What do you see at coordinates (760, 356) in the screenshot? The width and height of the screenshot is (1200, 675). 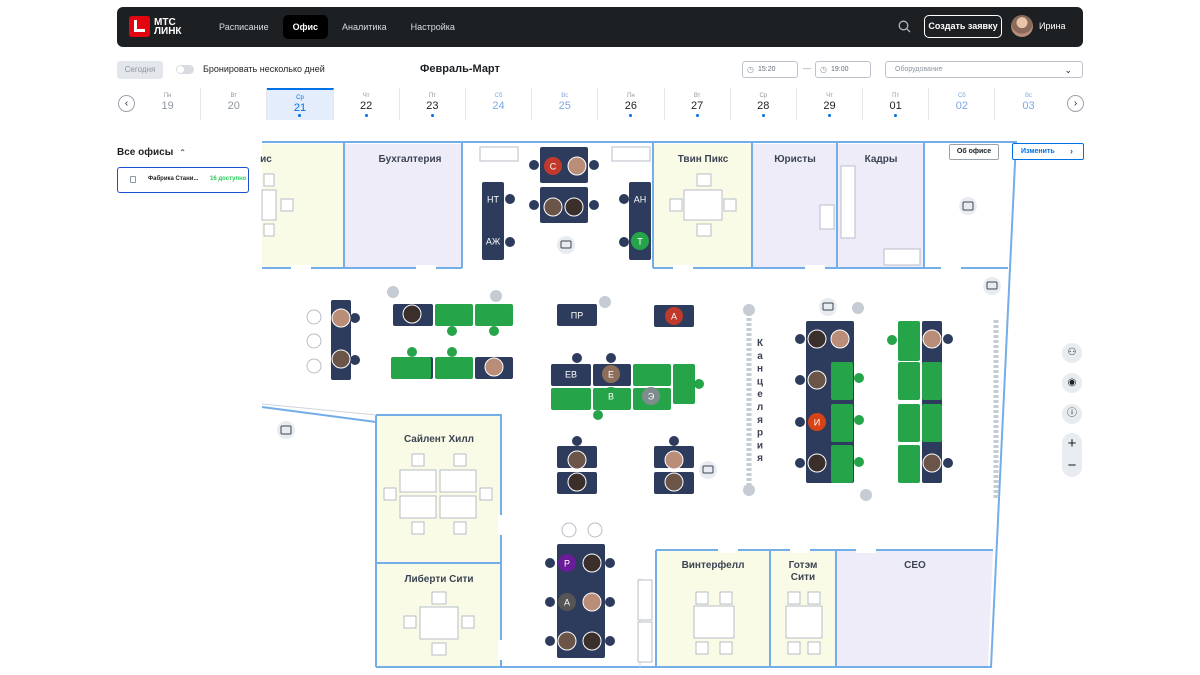 I see `chancellery-letter: а` at bounding box center [760, 356].